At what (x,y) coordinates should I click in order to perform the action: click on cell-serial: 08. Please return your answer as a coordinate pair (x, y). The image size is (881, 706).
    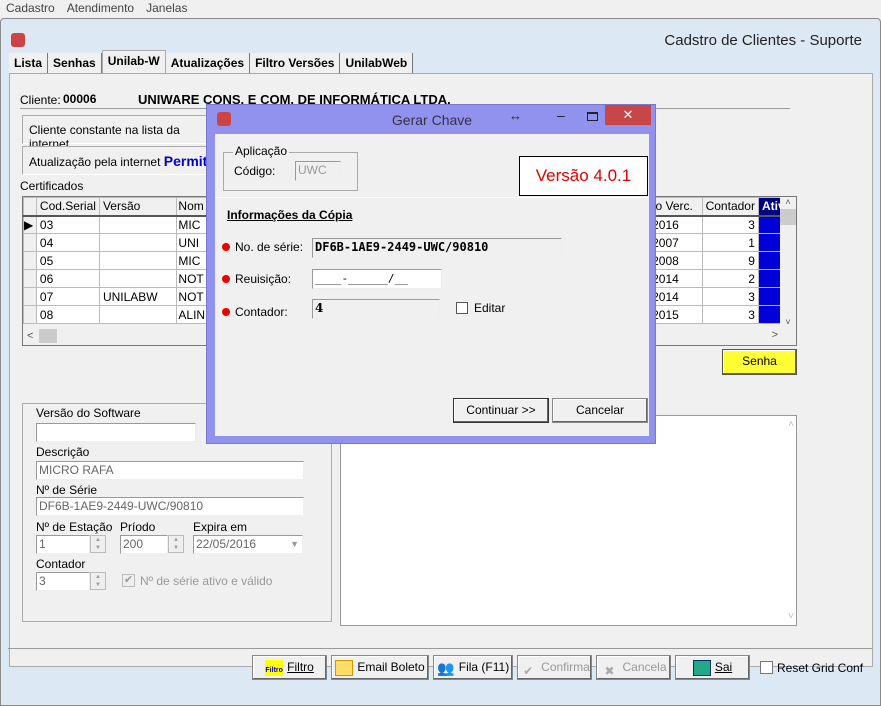
    Looking at the image, I should click on (67, 314).